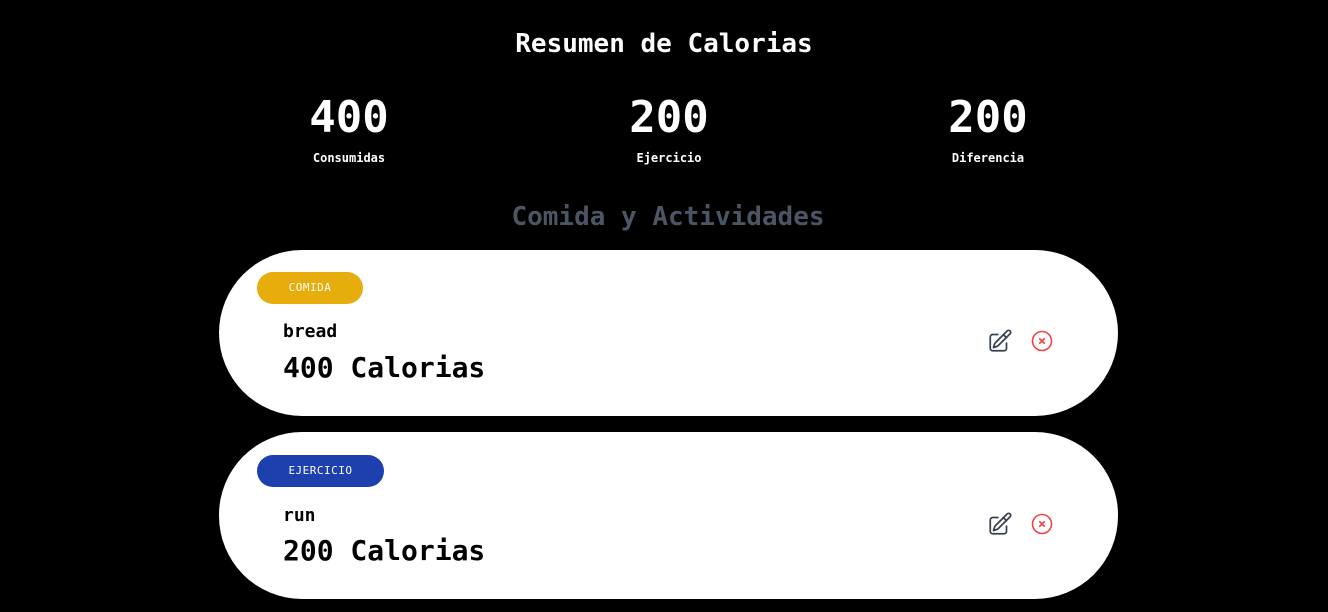  Describe the element at coordinates (310, 288) in the screenshot. I see `category-badge: COMIDA` at that location.